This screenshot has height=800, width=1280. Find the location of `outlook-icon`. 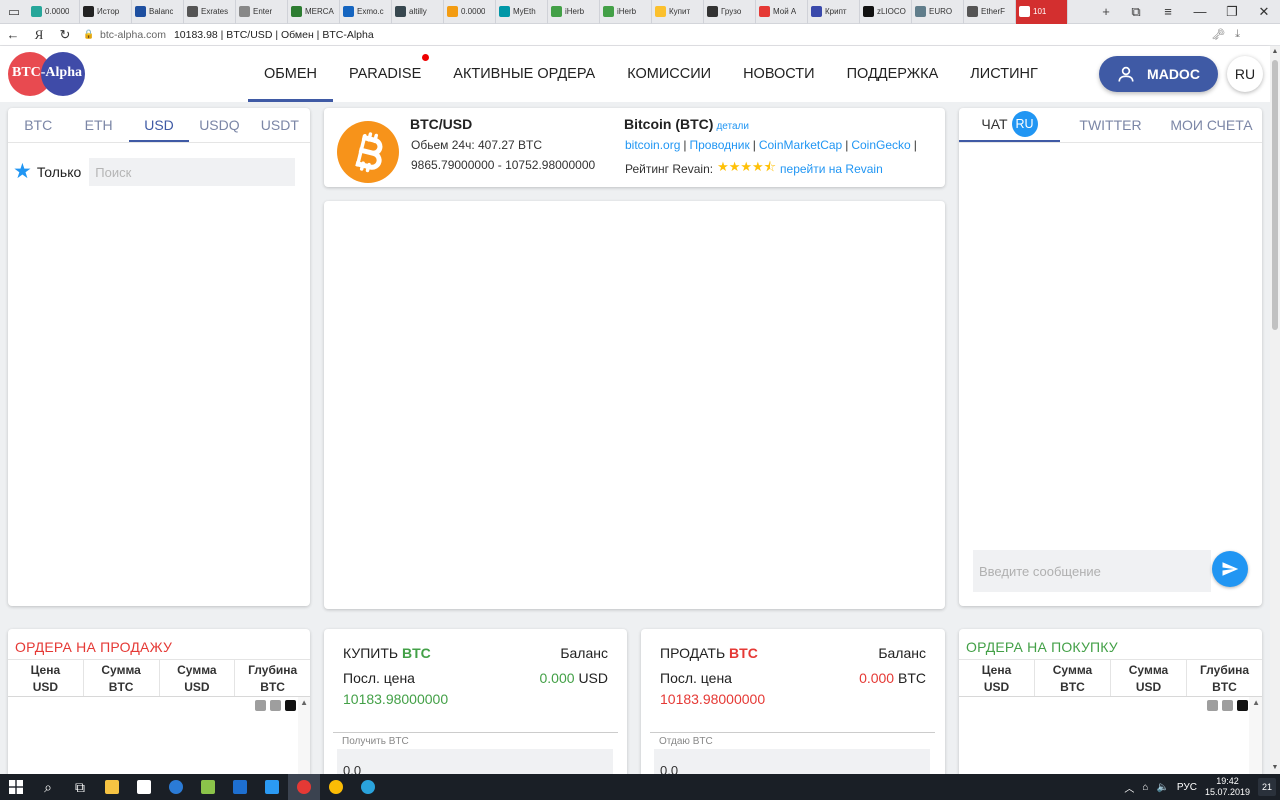

outlook-icon is located at coordinates (240, 787).